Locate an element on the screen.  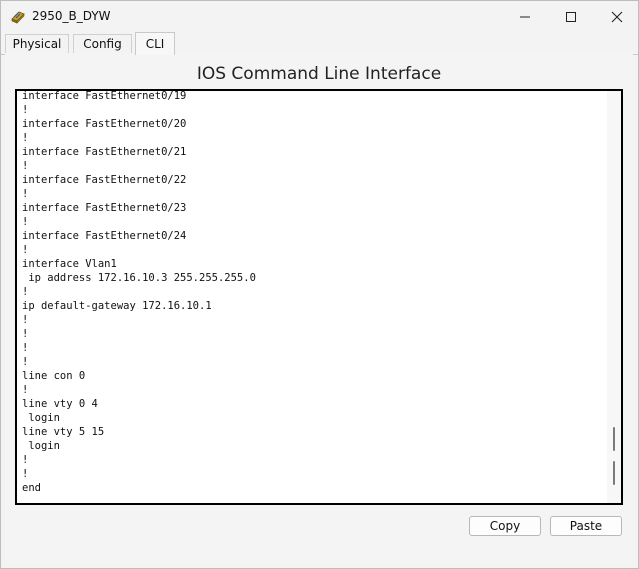
minimize-icon is located at coordinates (525, 16).